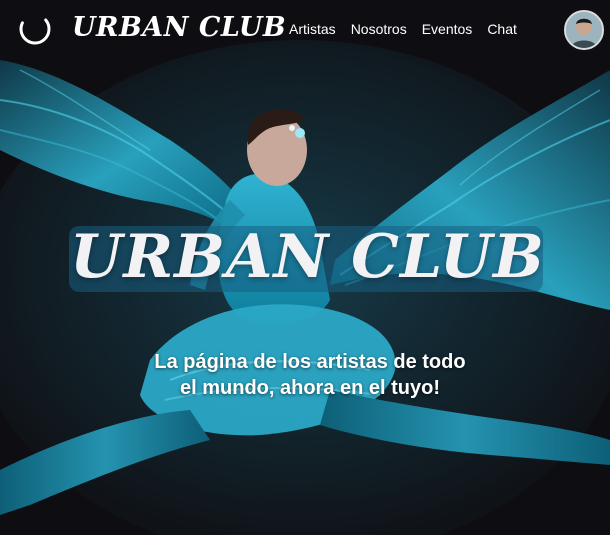 The height and width of the screenshot is (535, 610). I want to click on hero-title: URBAN CLUB, so click(307, 257).